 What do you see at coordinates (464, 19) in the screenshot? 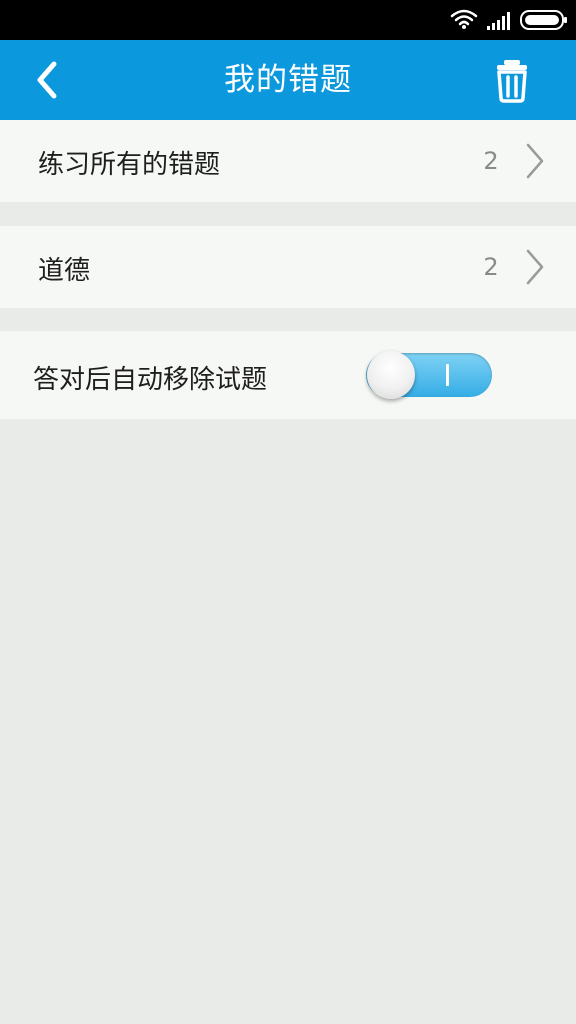
I see `wifi-icon` at bounding box center [464, 19].